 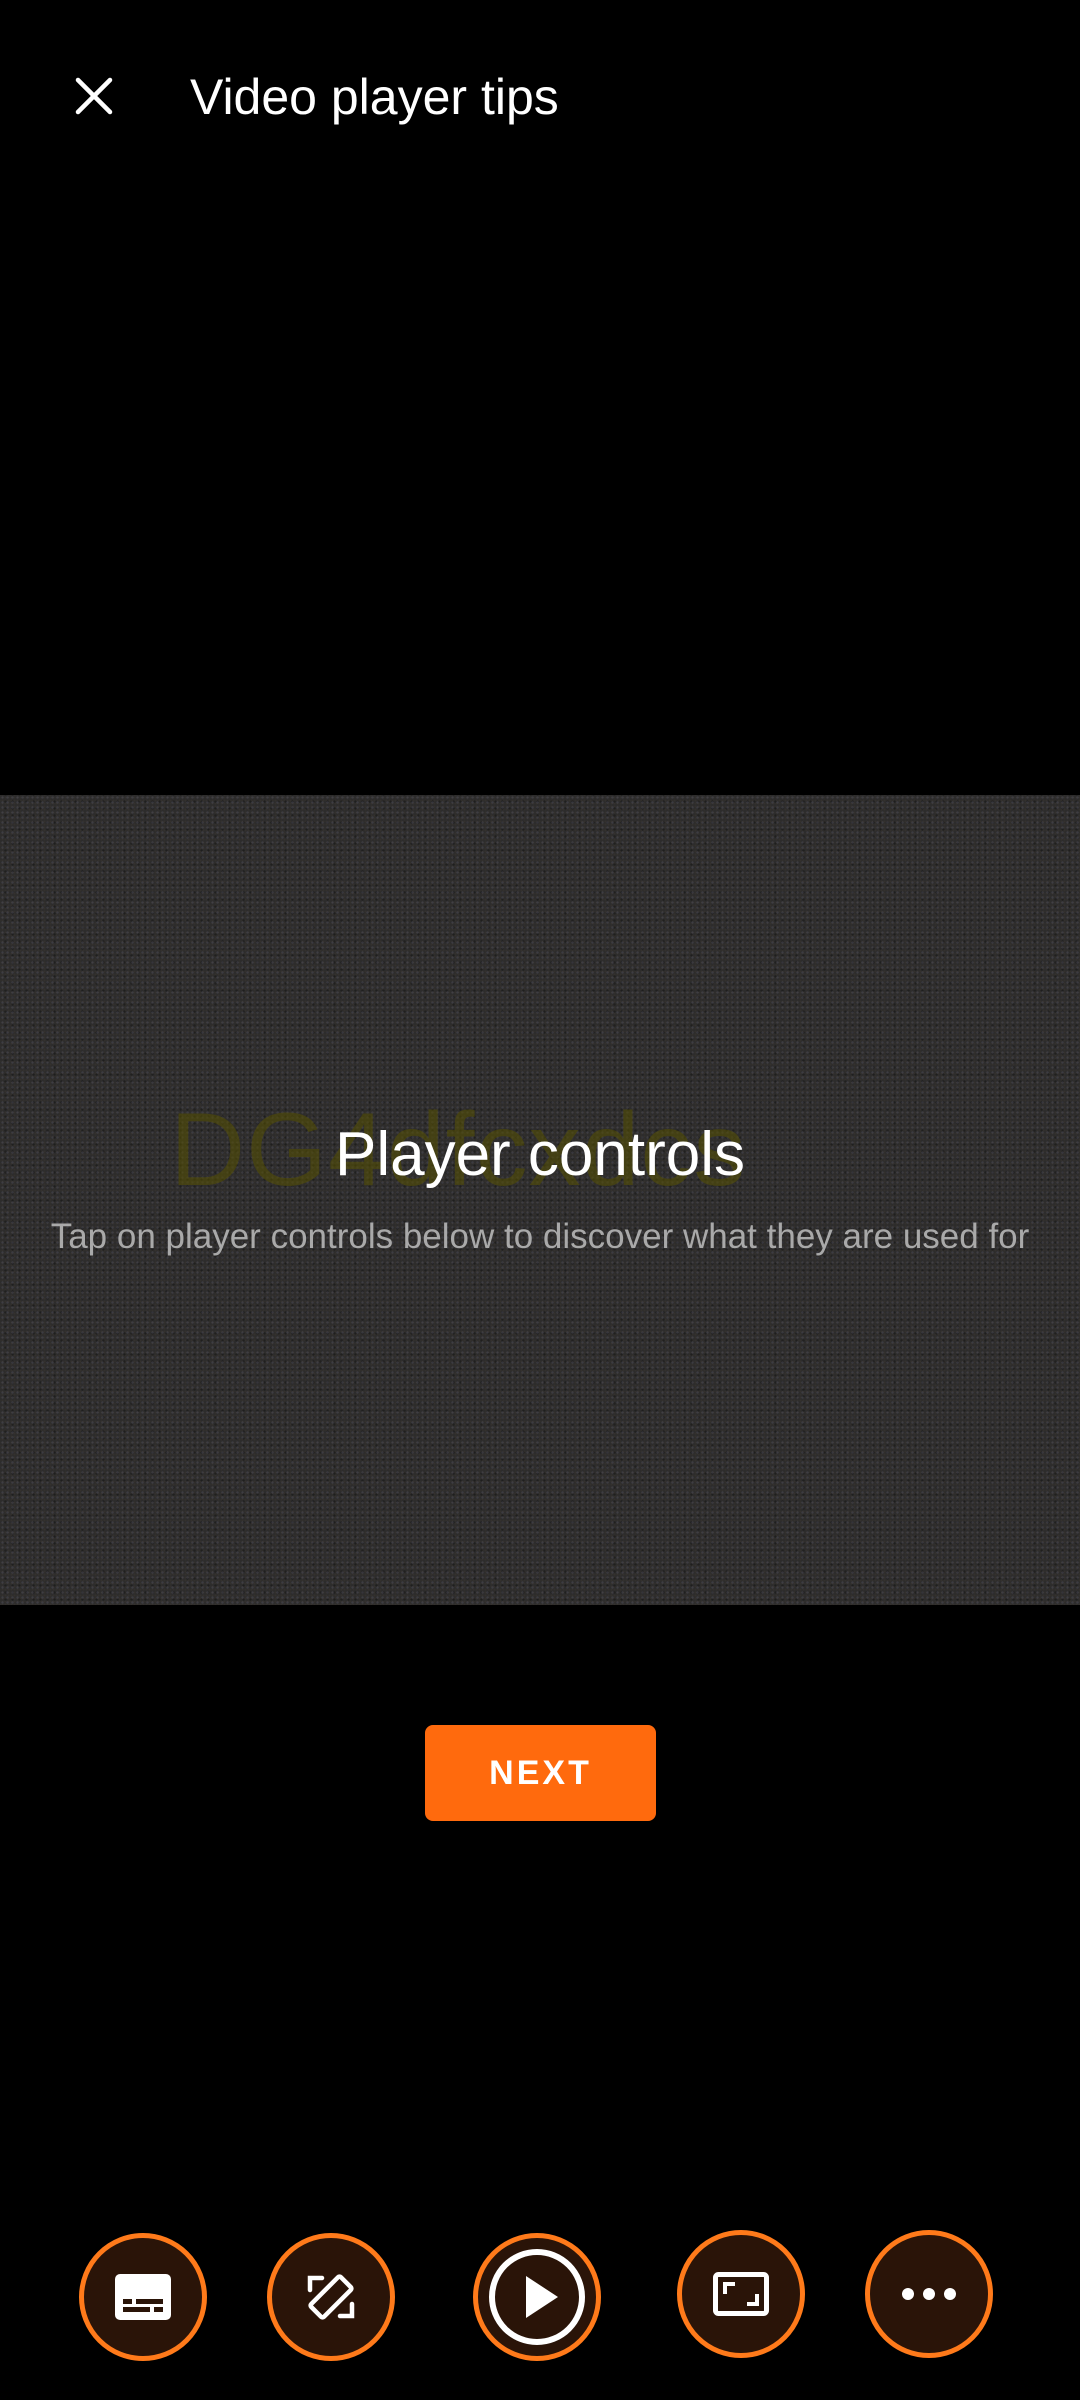 What do you see at coordinates (540, 1773) in the screenshot?
I see `next-button: NEXT` at bounding box center [540, 1773].